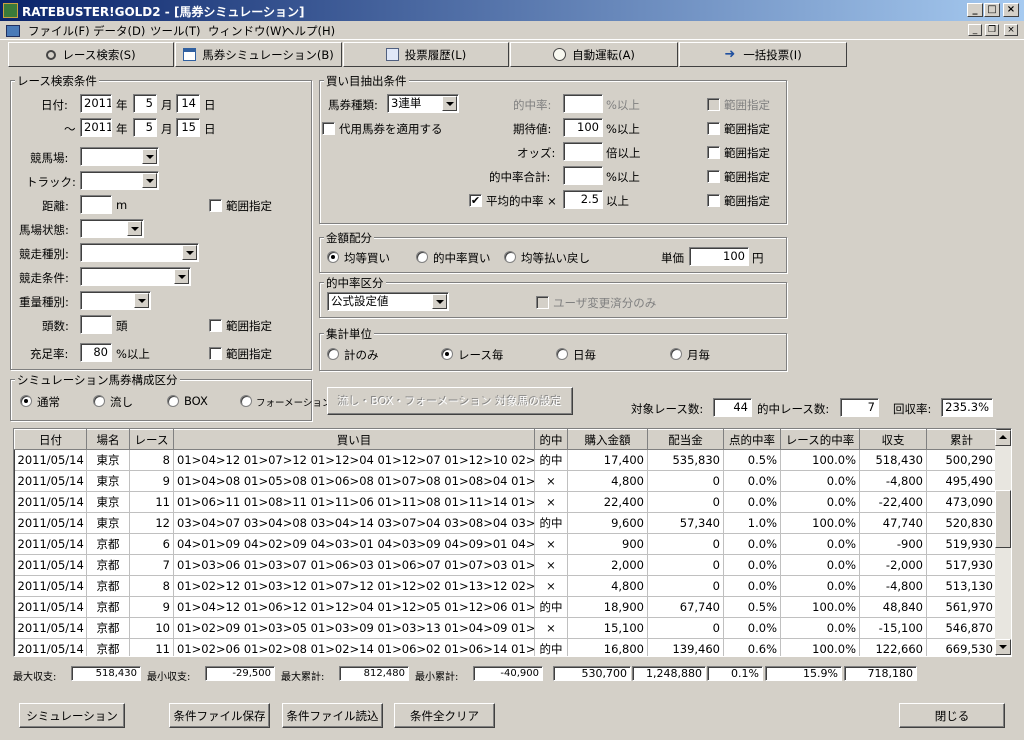 This screenshot has width=1024, height=740. What do you see at coordinates (450, 401) in the screenshot?
I see `set-target-button: 流し・BOX・フォーメーション 対象馬の設定` at bounding box center [450, 401].